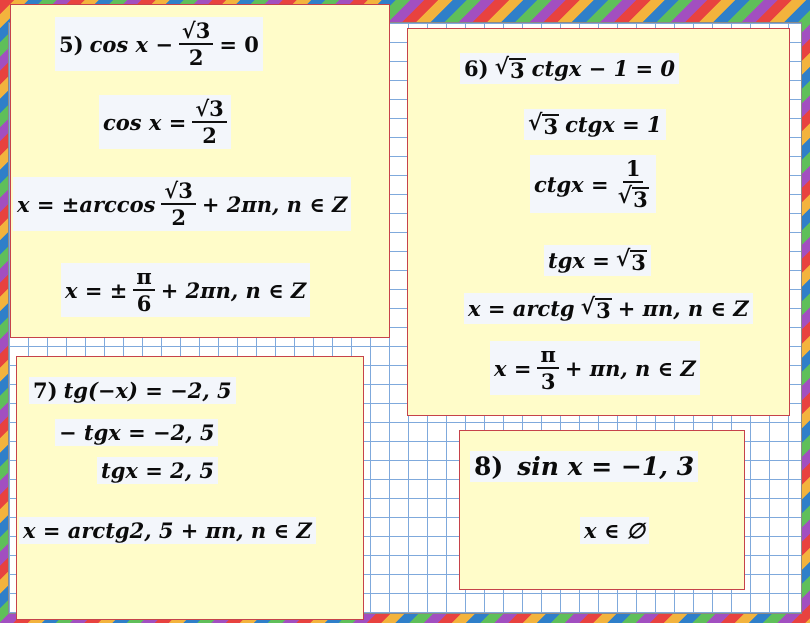 The image size is (810, 623). Describe the element at coordinates (602, 510) in the screenshot. I see `task-8-card: 8) sin x = −1, 3 x ∈ ∅` at that location.